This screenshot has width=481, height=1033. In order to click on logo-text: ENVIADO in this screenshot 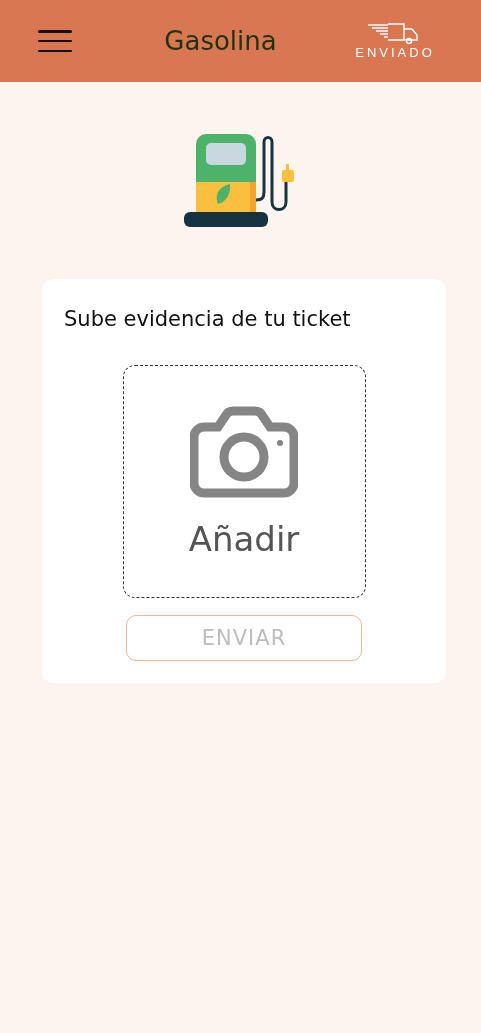, I will do `click(395, 52)`.